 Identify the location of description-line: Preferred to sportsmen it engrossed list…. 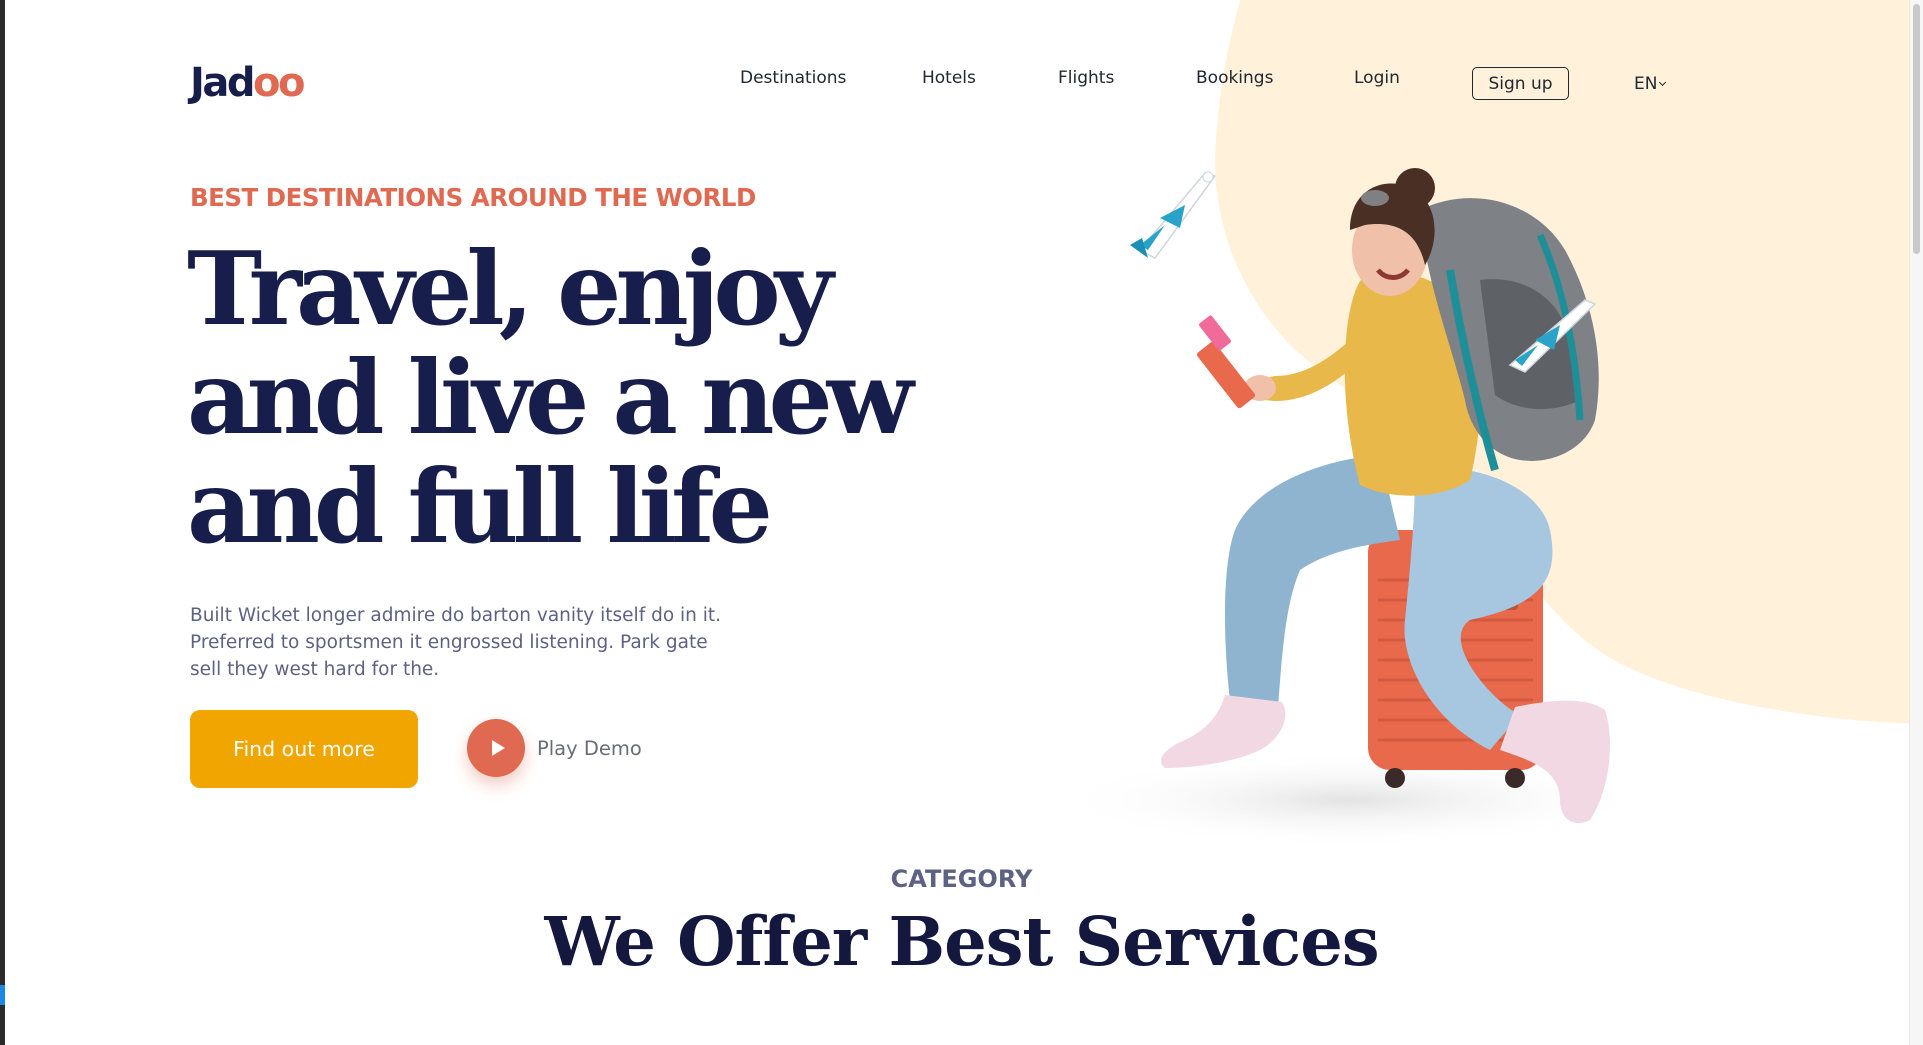
(449, 642).